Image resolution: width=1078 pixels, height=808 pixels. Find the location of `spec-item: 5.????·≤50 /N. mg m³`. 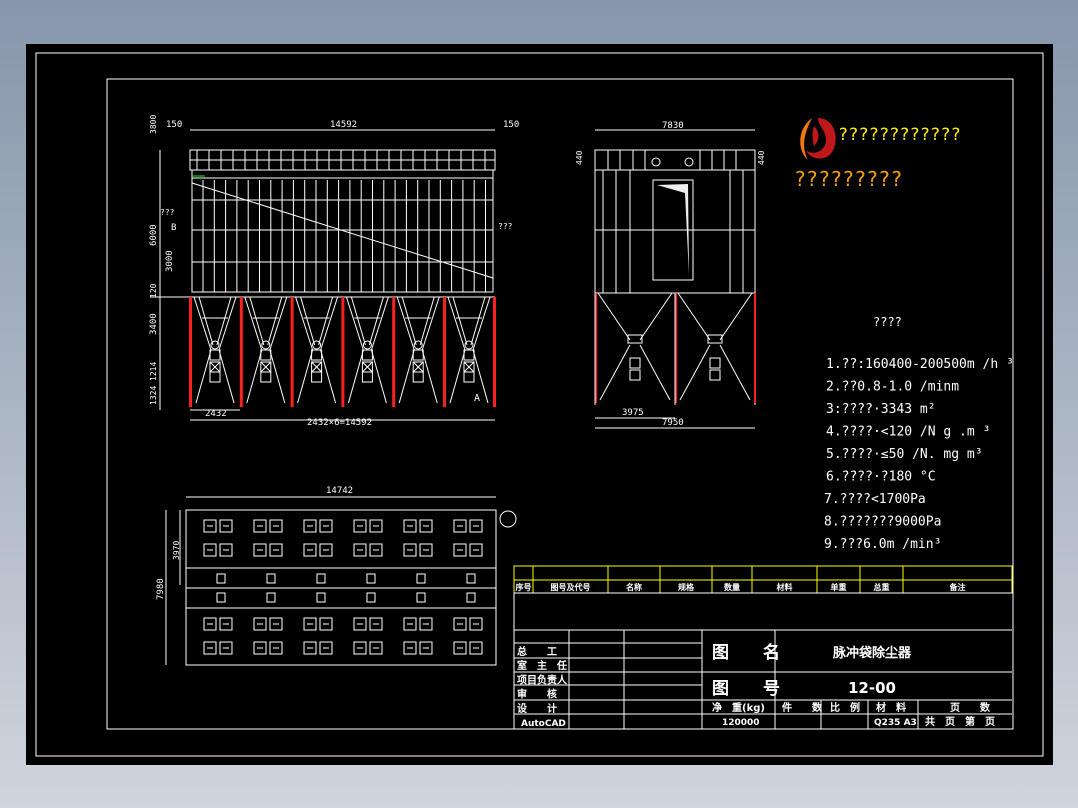

spec-item: 5.????·≤50 /N. mg m³ is located at coordinates (904, 454).